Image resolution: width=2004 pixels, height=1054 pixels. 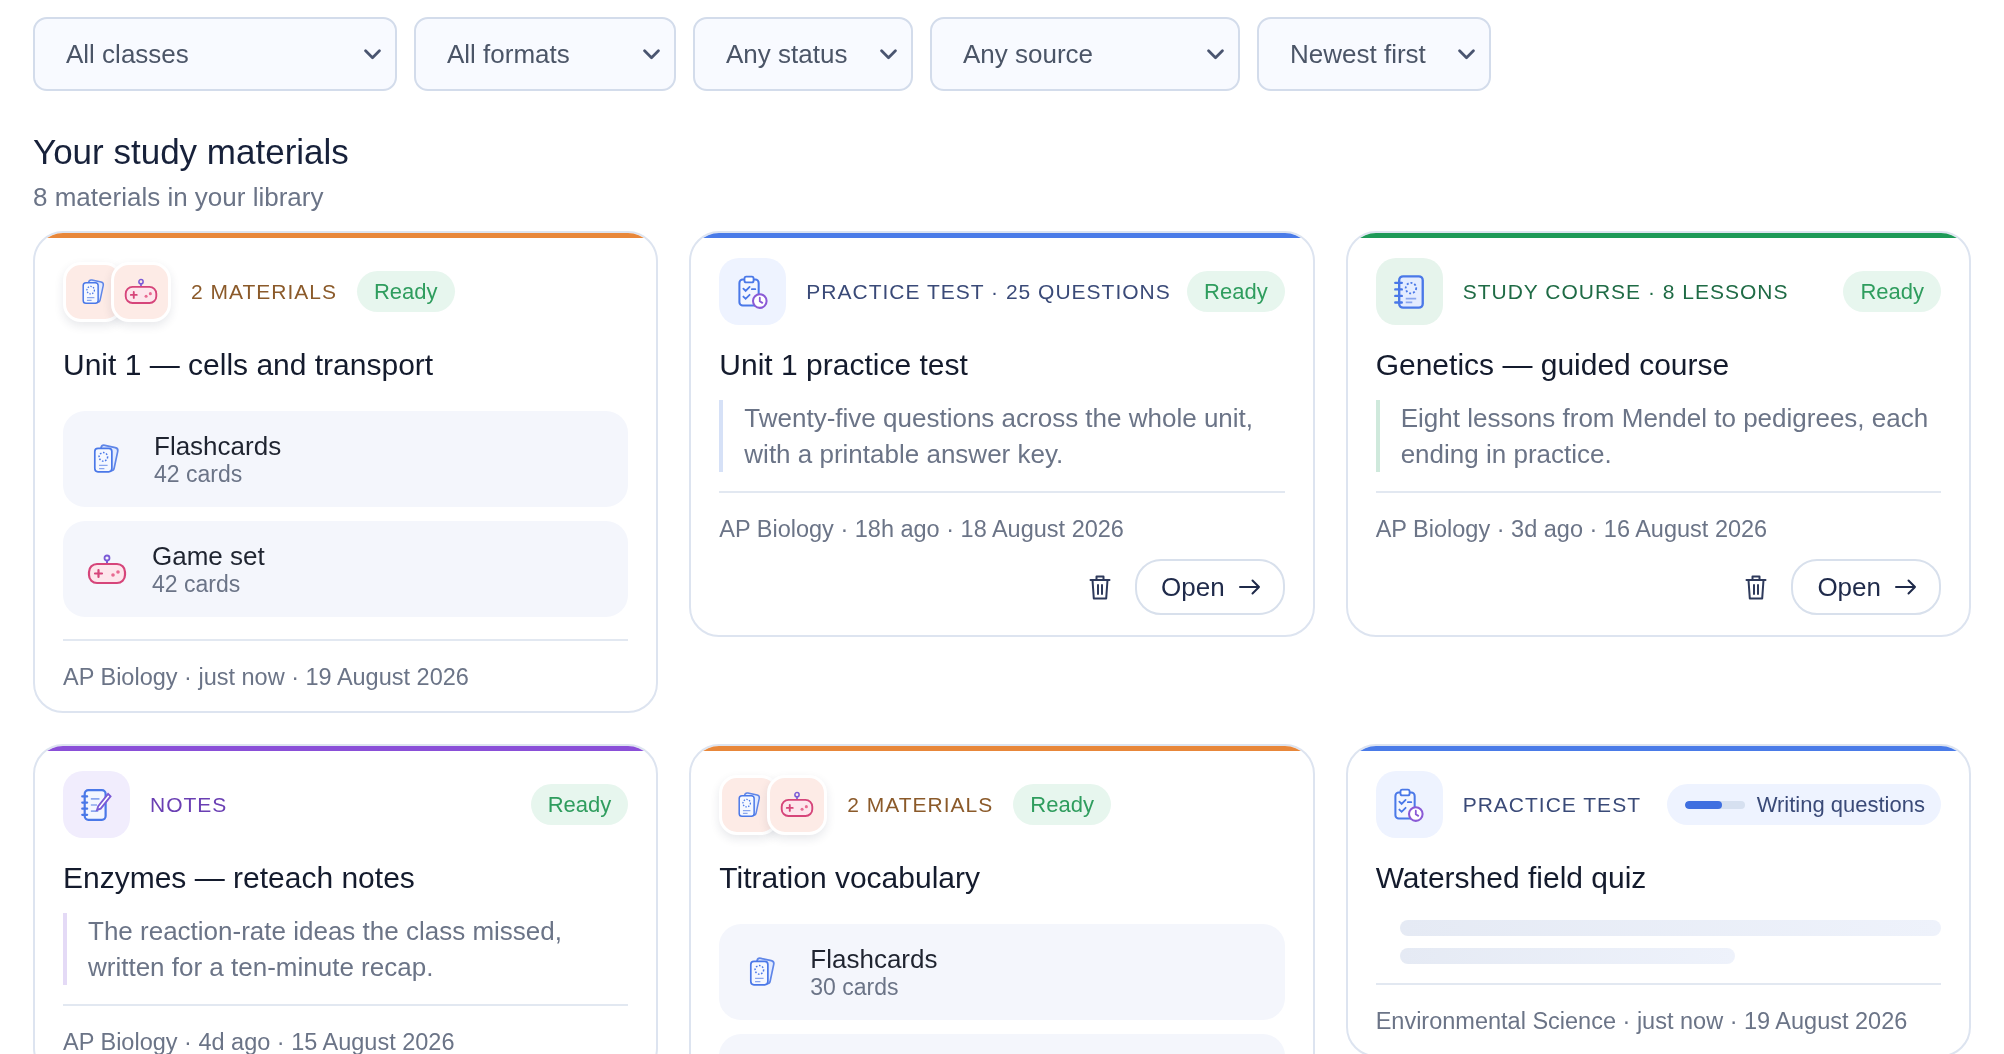 What do you see at coordinates (1002, 436) in the screenshot?
I see `card-description: Twenty-five questions across the whole unit, with a printable answer key.` at bounding box center [1002, 436].